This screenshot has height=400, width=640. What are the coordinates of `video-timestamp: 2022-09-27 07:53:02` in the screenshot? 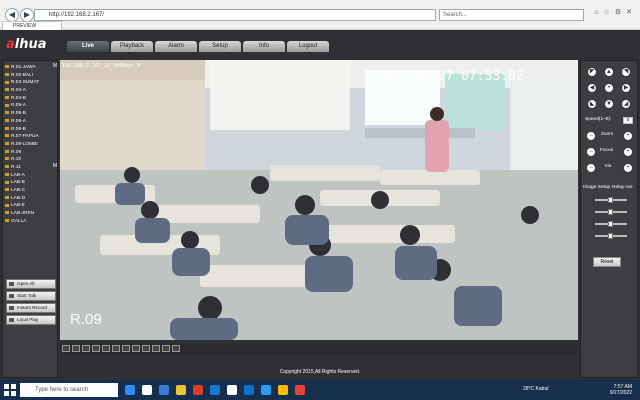 It's located at (449, 76).